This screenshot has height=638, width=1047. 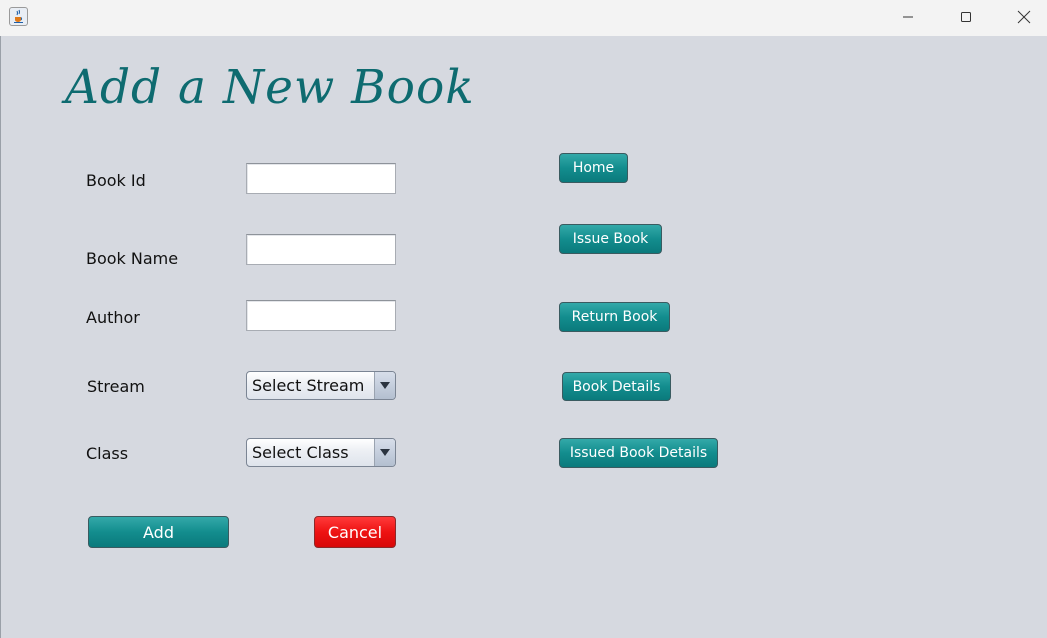 What do you see at coordinates (593, 168) in the screenshot?
I see `home-button: Home` at bounding box center [593, 168].